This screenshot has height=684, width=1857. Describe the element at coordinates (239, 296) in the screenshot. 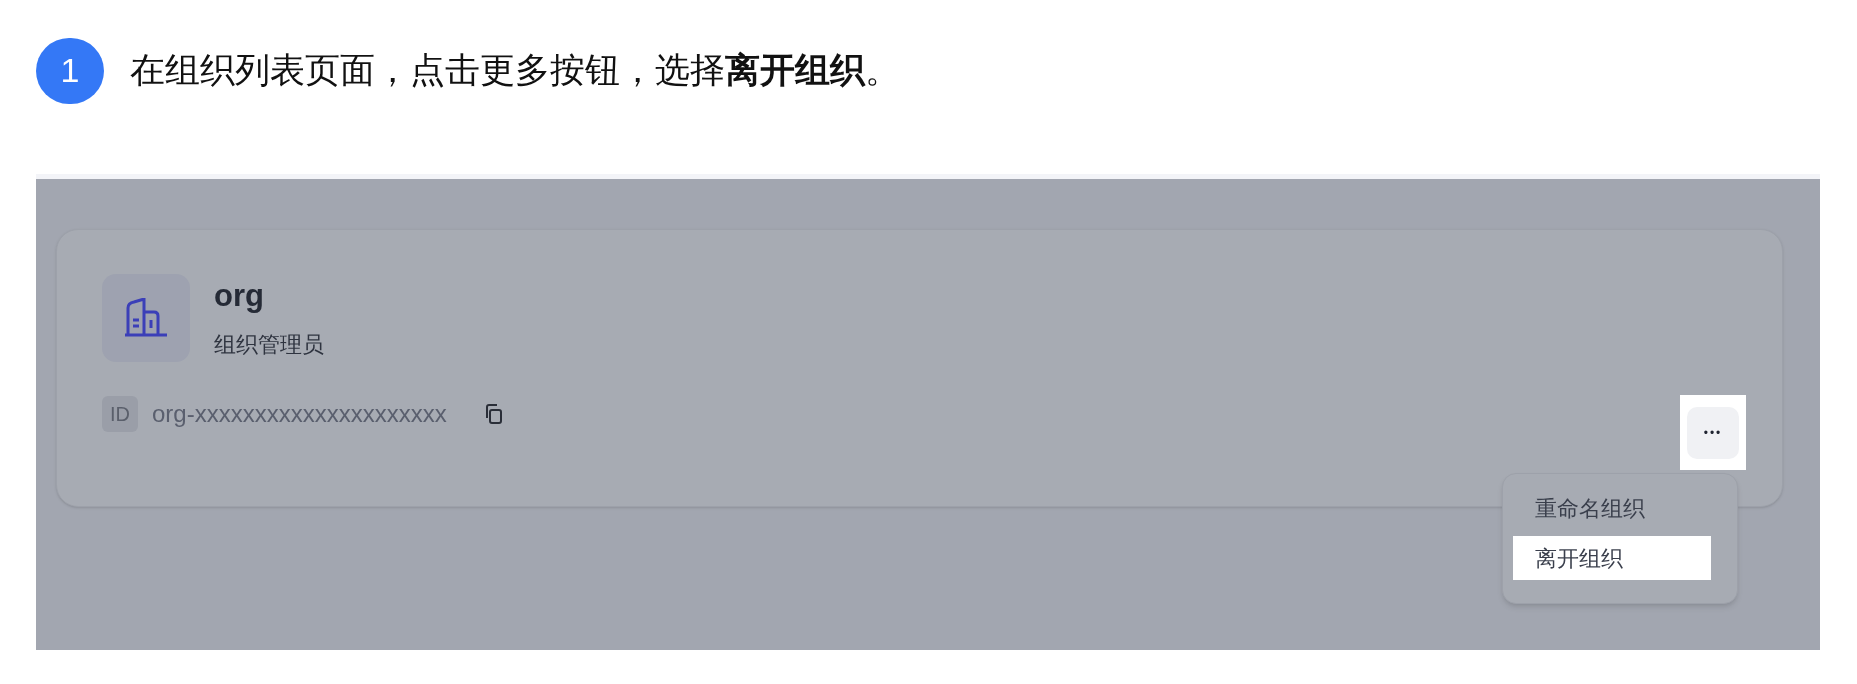

I see `org-name: org` at that location.